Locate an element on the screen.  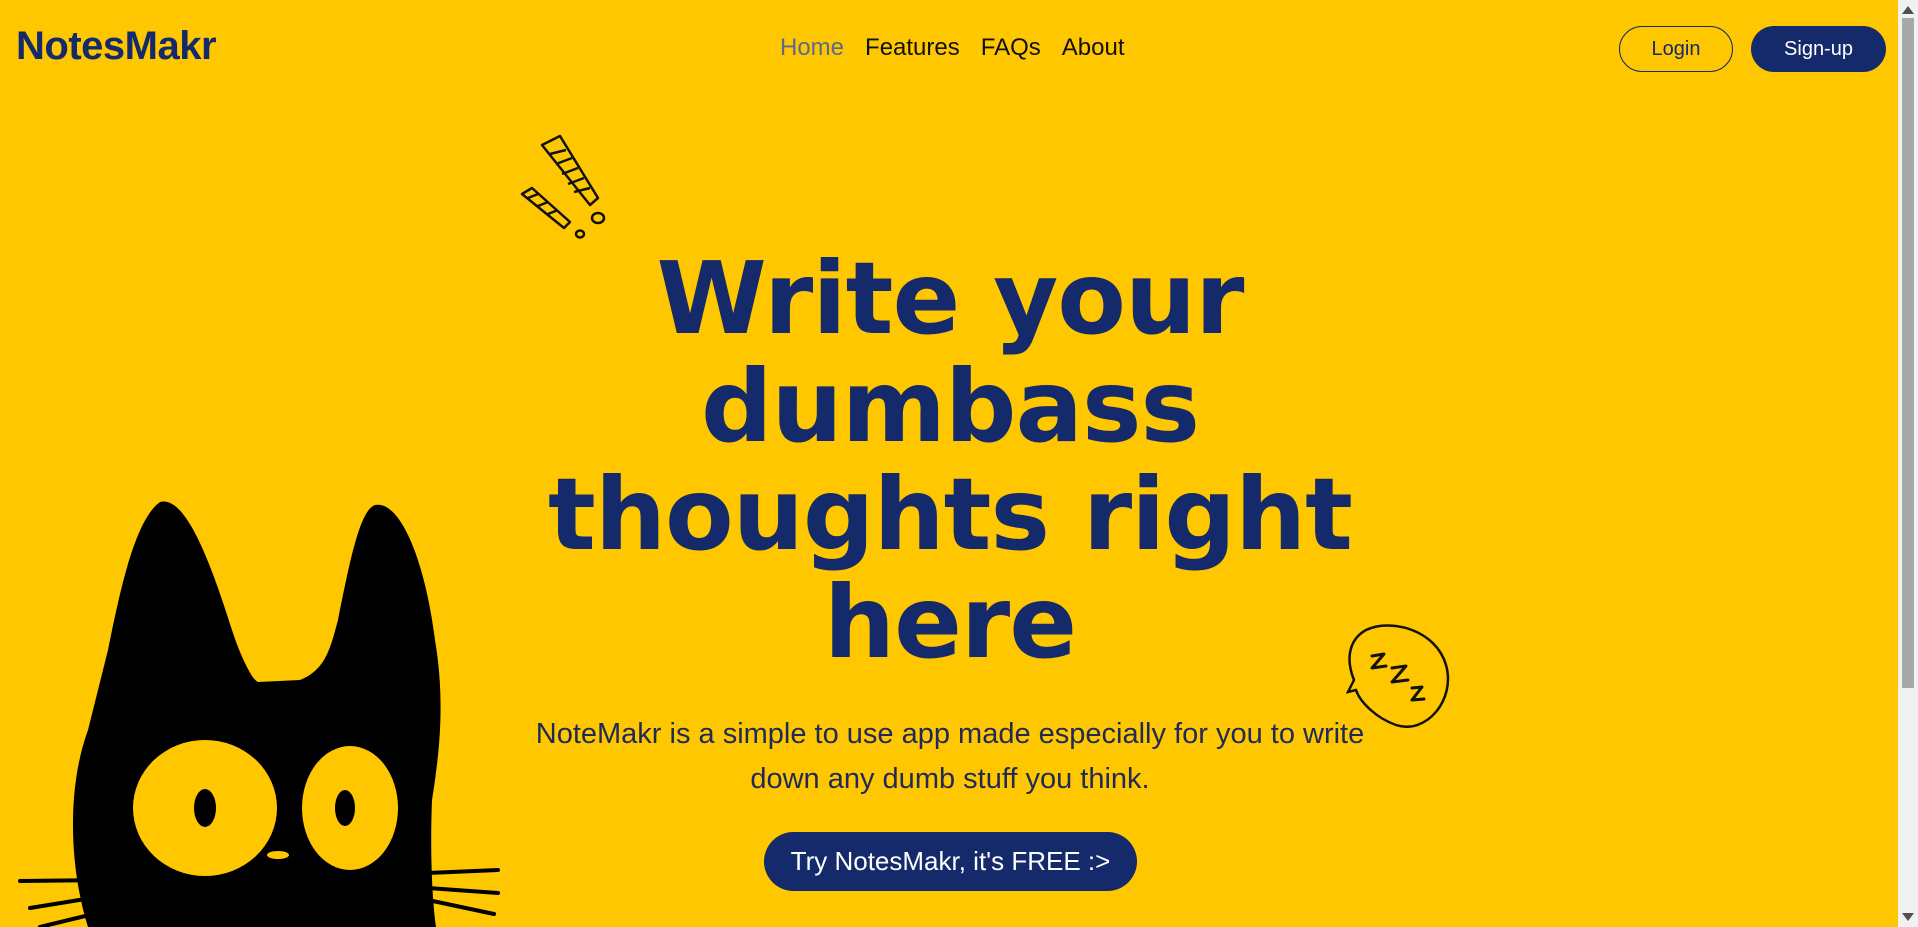
logo: NotesMakr is located at coordinates (116, 46).